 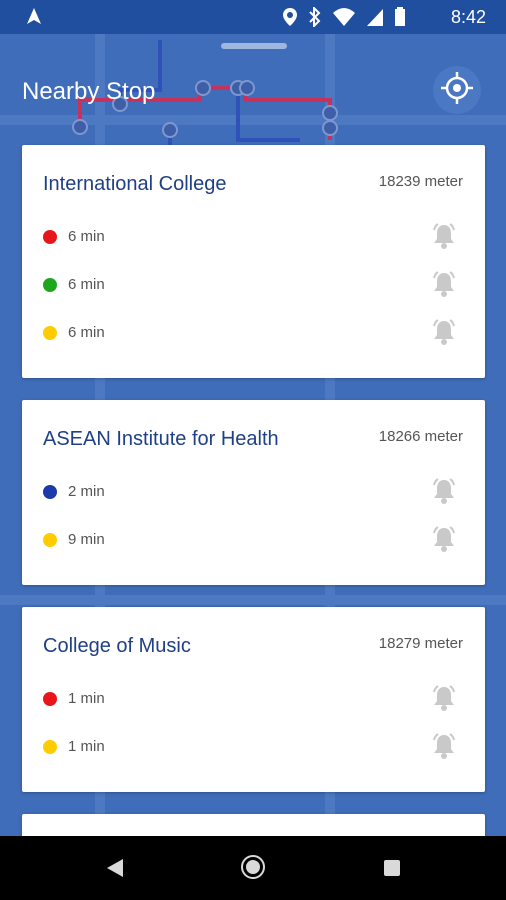 I want to click on stop-distance: 18266 meter, so click(x=420, y=436).